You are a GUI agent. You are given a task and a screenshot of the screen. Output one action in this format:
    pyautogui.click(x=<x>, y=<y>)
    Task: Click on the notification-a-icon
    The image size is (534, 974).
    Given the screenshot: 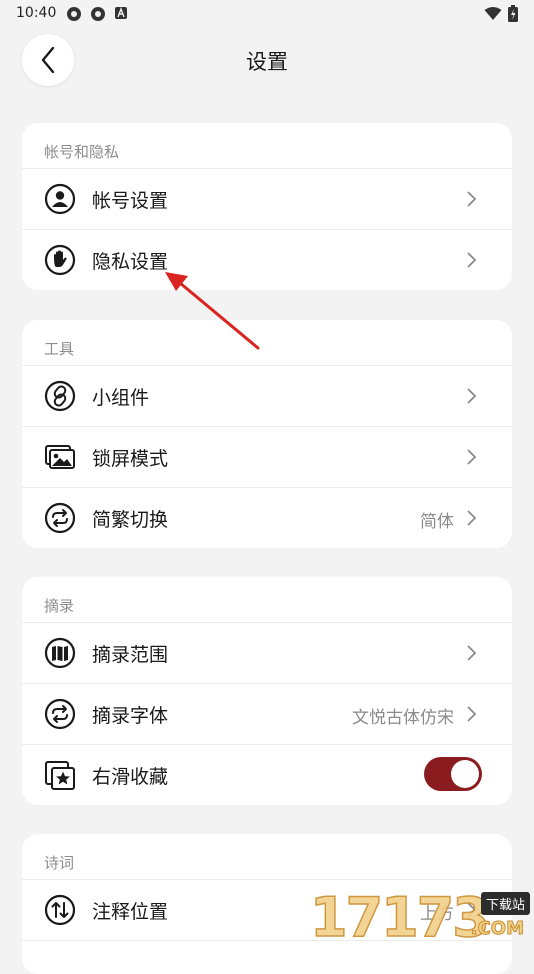 What is the action you would take?
    pyautogui.click(x=121, y=13)
    